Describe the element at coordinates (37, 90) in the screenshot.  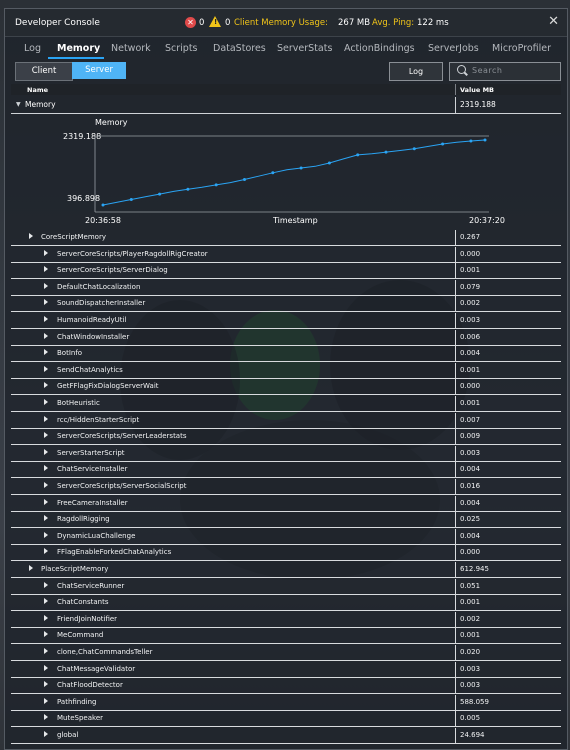
I see `column-name-header: Name` at that location.